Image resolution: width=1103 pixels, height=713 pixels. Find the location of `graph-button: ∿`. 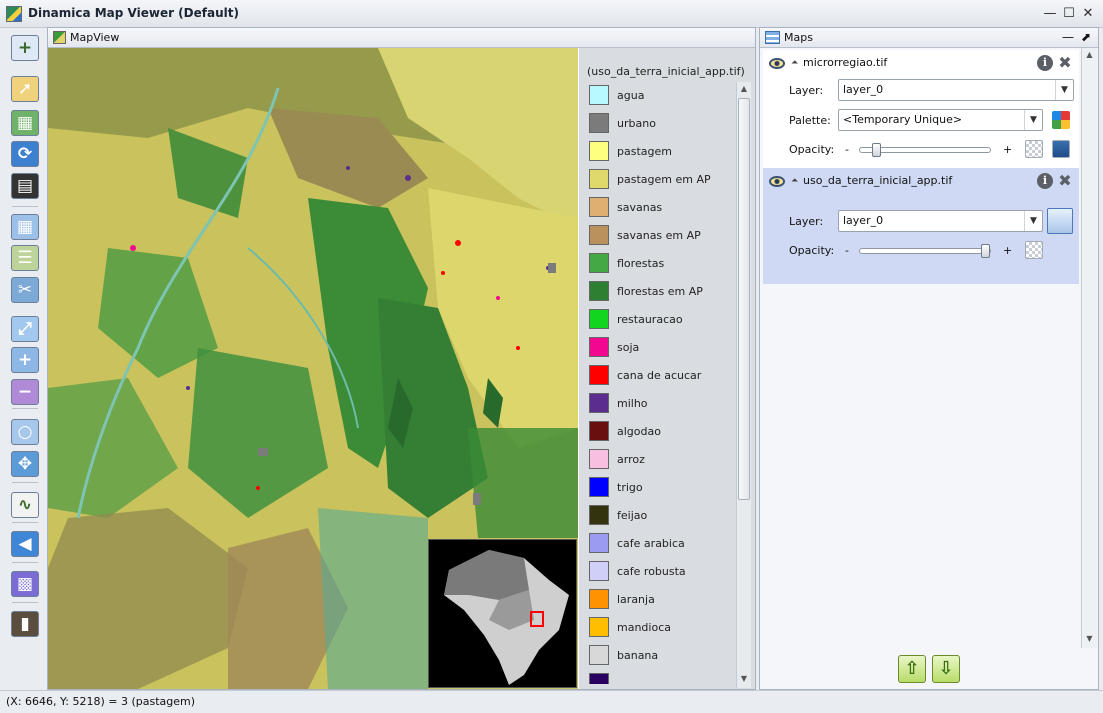

graph-button: ∿ is located at coordinates (25, 505).